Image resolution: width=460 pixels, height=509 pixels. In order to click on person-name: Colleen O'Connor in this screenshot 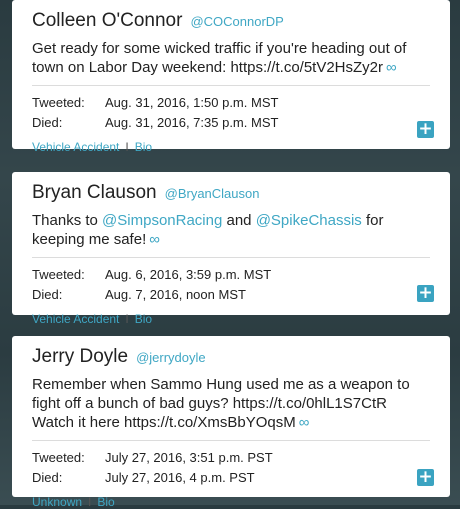, I will do `click(107, 20)`.